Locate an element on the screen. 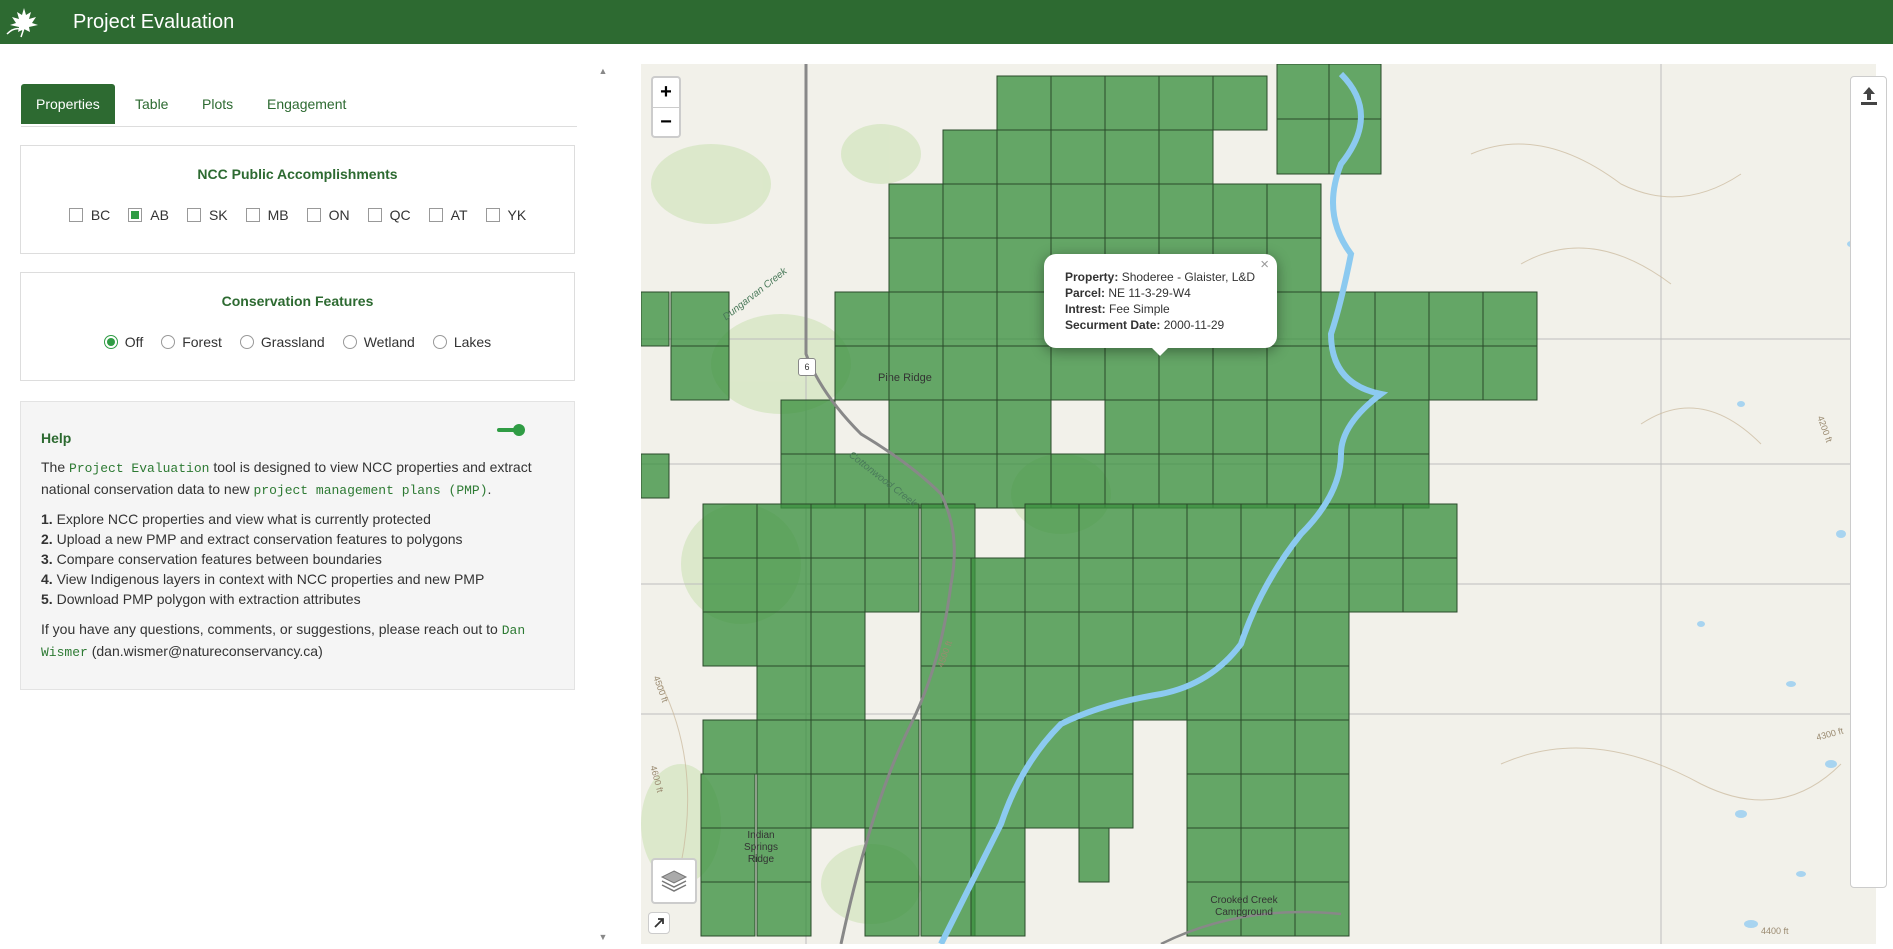 Image resolution: width=1893 pixels, height=949 pixels. province-checkbox-on: ON is located at coordinates (328, 215).